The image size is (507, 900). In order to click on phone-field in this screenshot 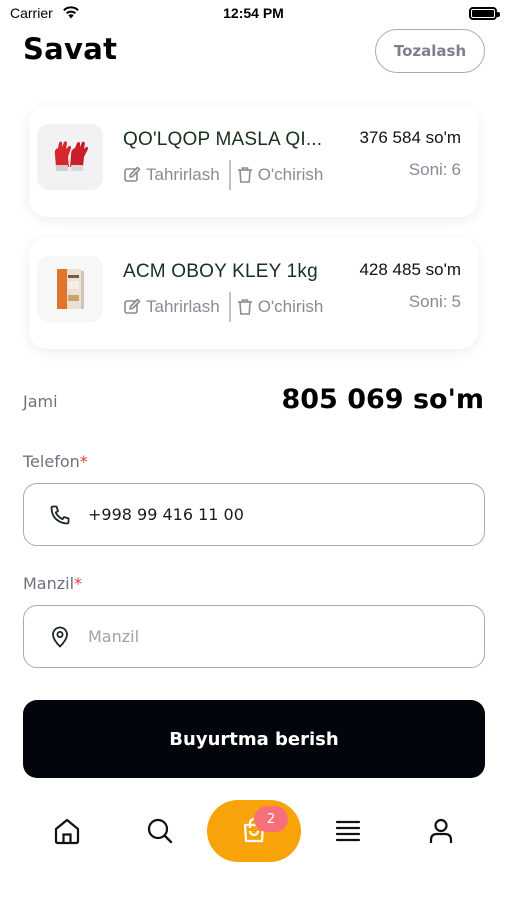, I will do `click(254, 514)`.